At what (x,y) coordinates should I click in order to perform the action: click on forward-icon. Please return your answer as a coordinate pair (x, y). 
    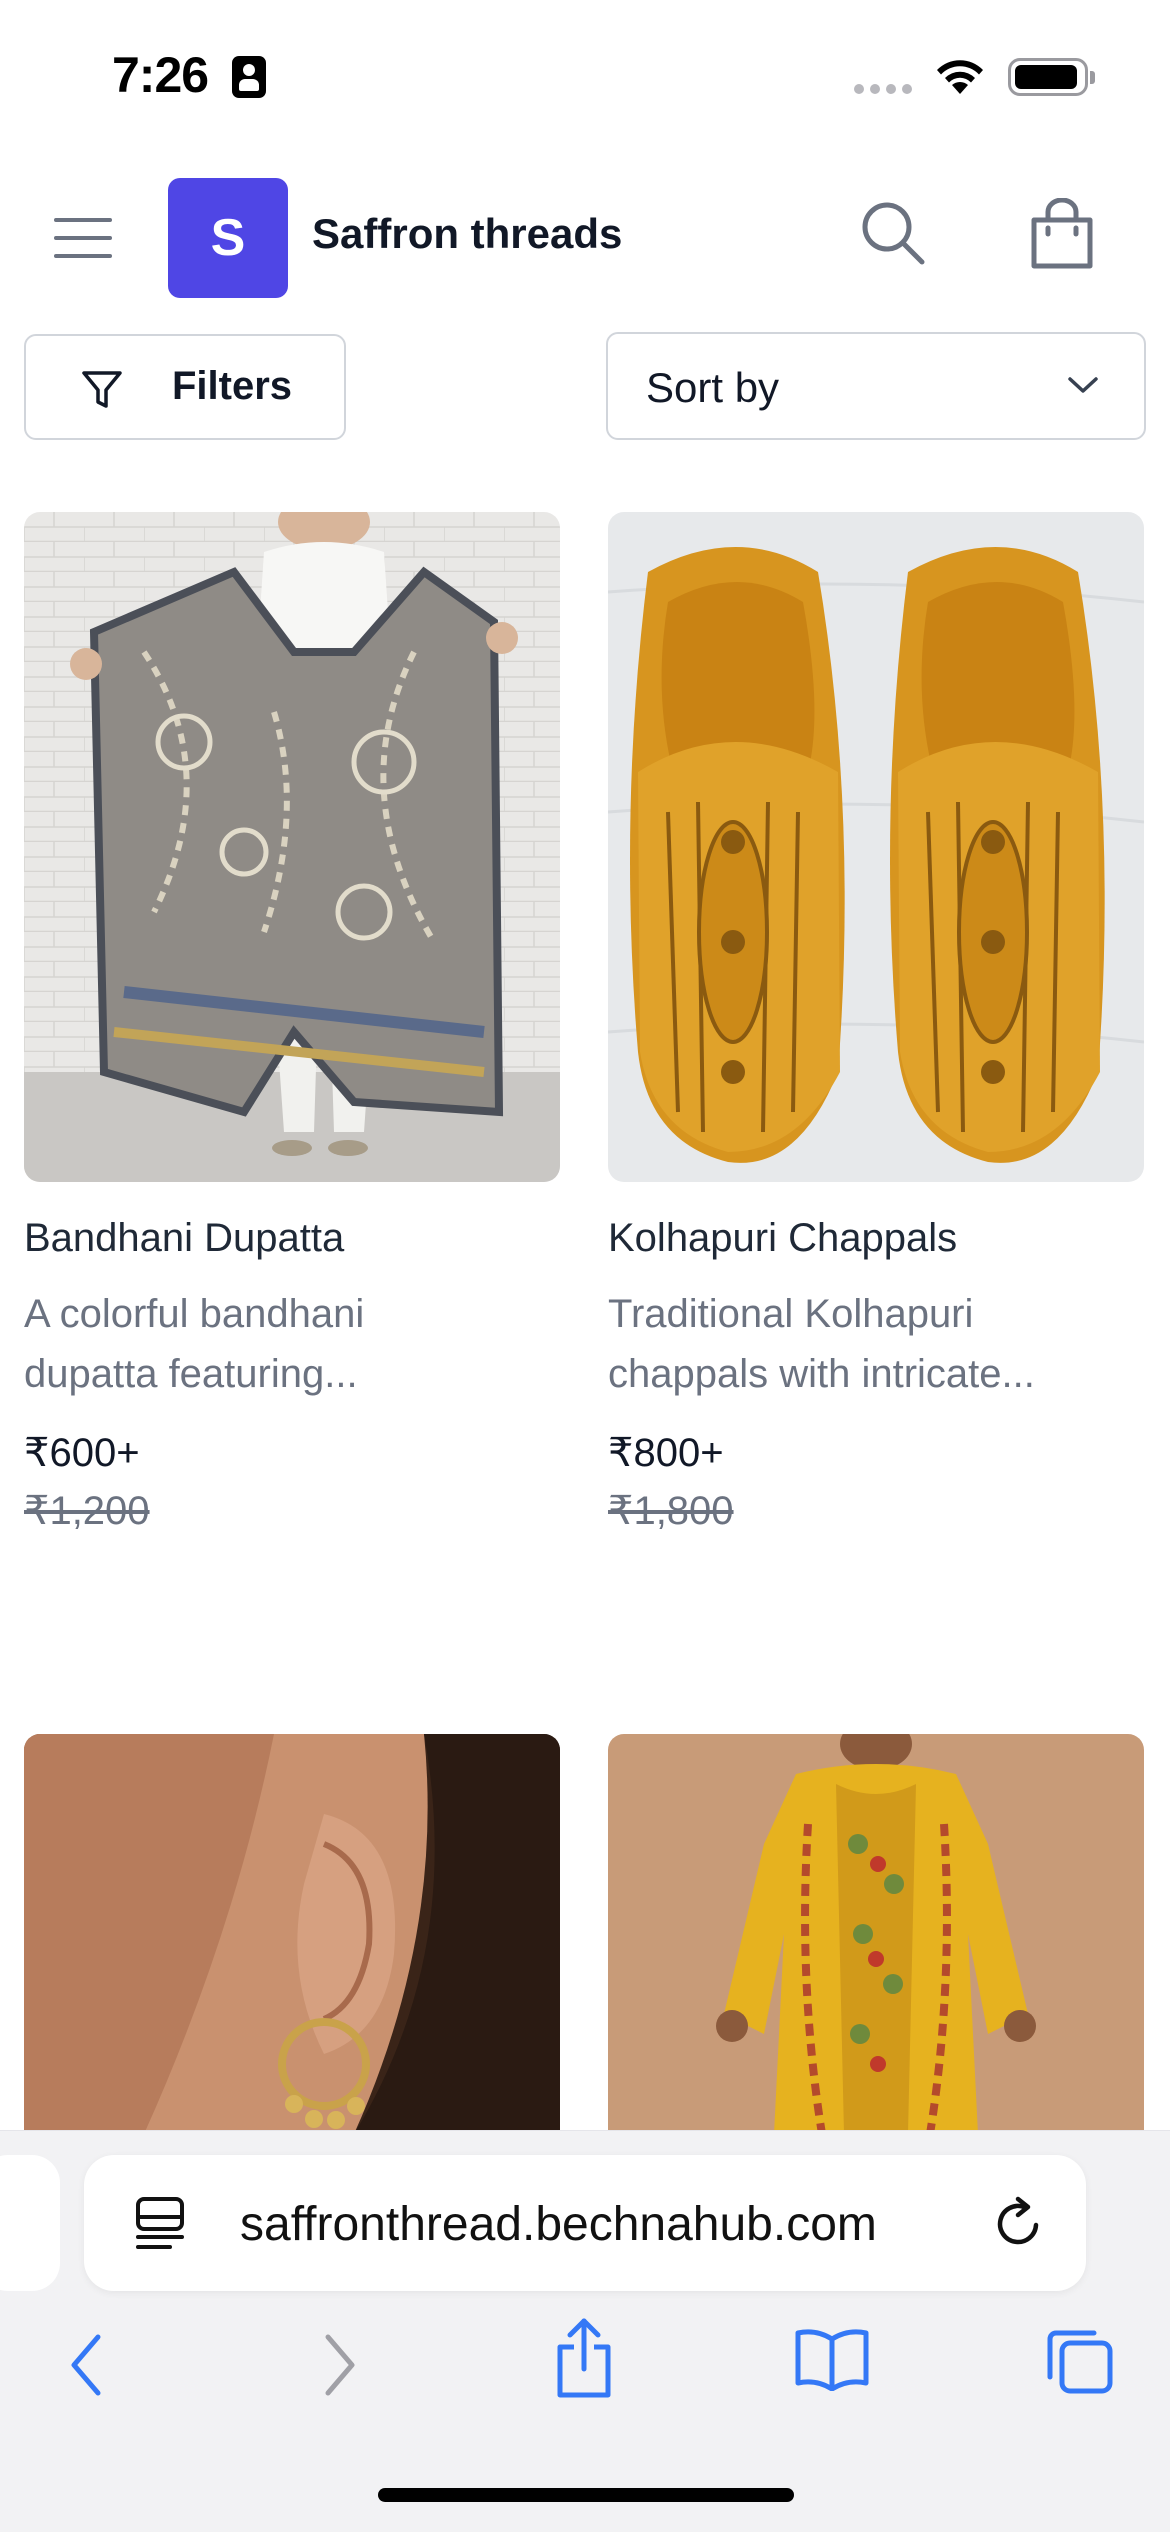
    Looking at the image, I should click on (340, 2365).